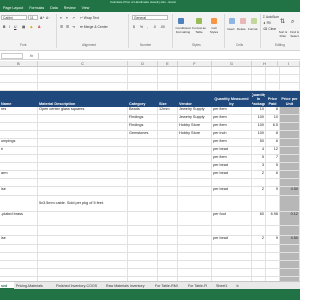  Describe the element at coordinates (23, 27) in the screenshot. I see `borders-icon: ▦` at that location.